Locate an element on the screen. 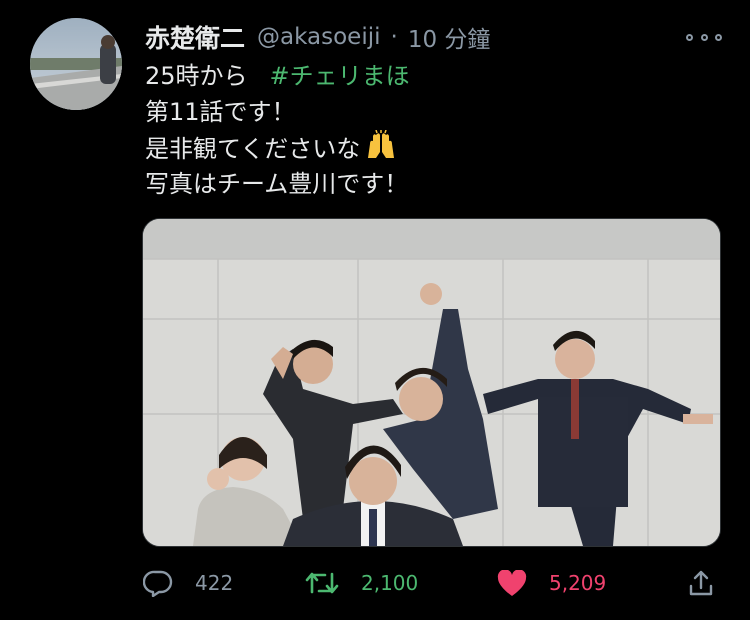 This screenshot has width=750, height=620. more-options-icon is located at coordinates (704, 37).